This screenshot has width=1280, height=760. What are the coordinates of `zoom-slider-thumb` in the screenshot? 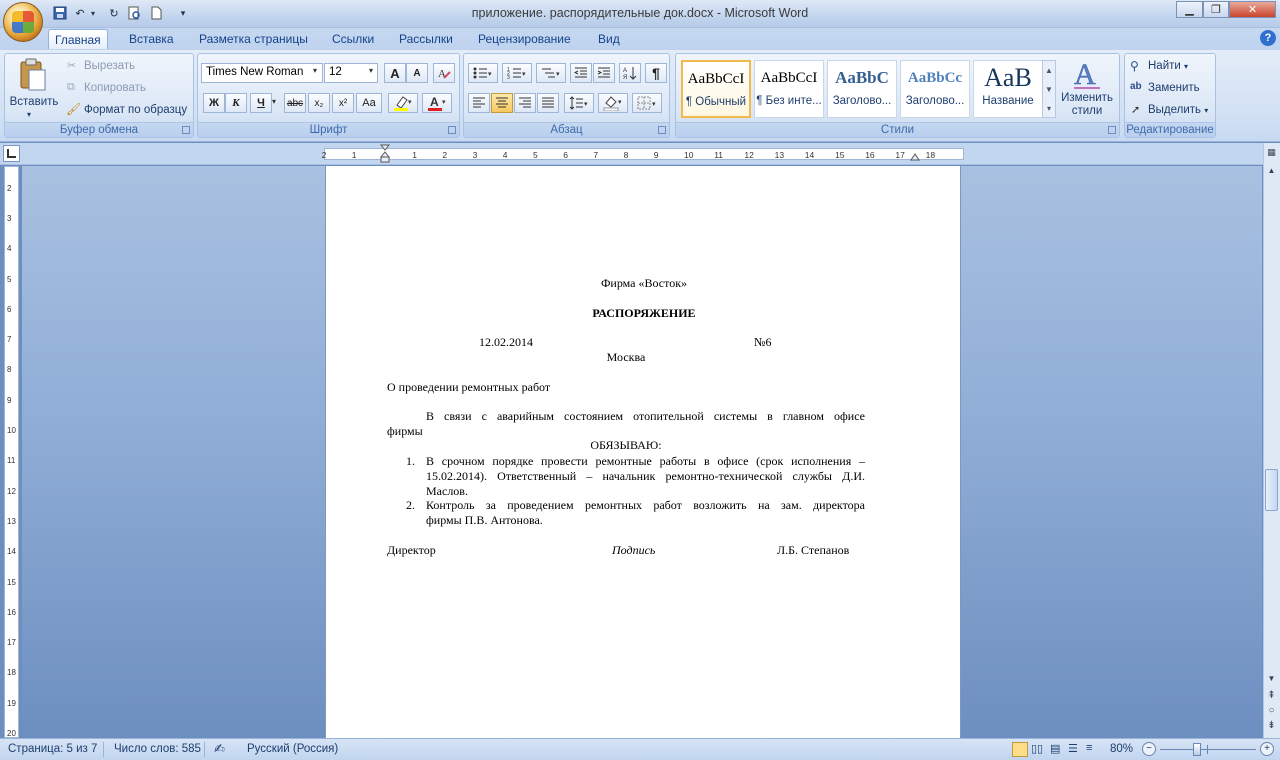 It's located at (1197, 749).